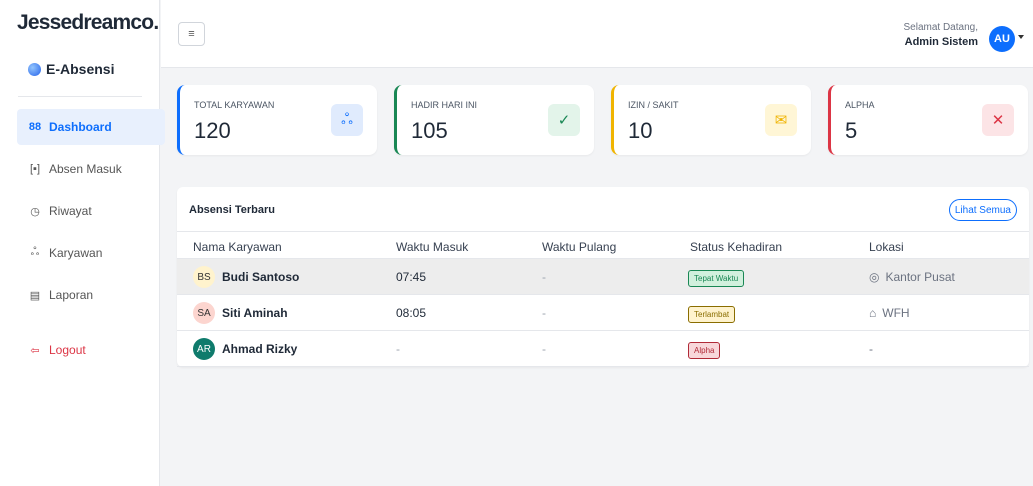 This screenshot has height=486, width=1033. I want to click on stat-label: ALPHA, so click(860, 105).